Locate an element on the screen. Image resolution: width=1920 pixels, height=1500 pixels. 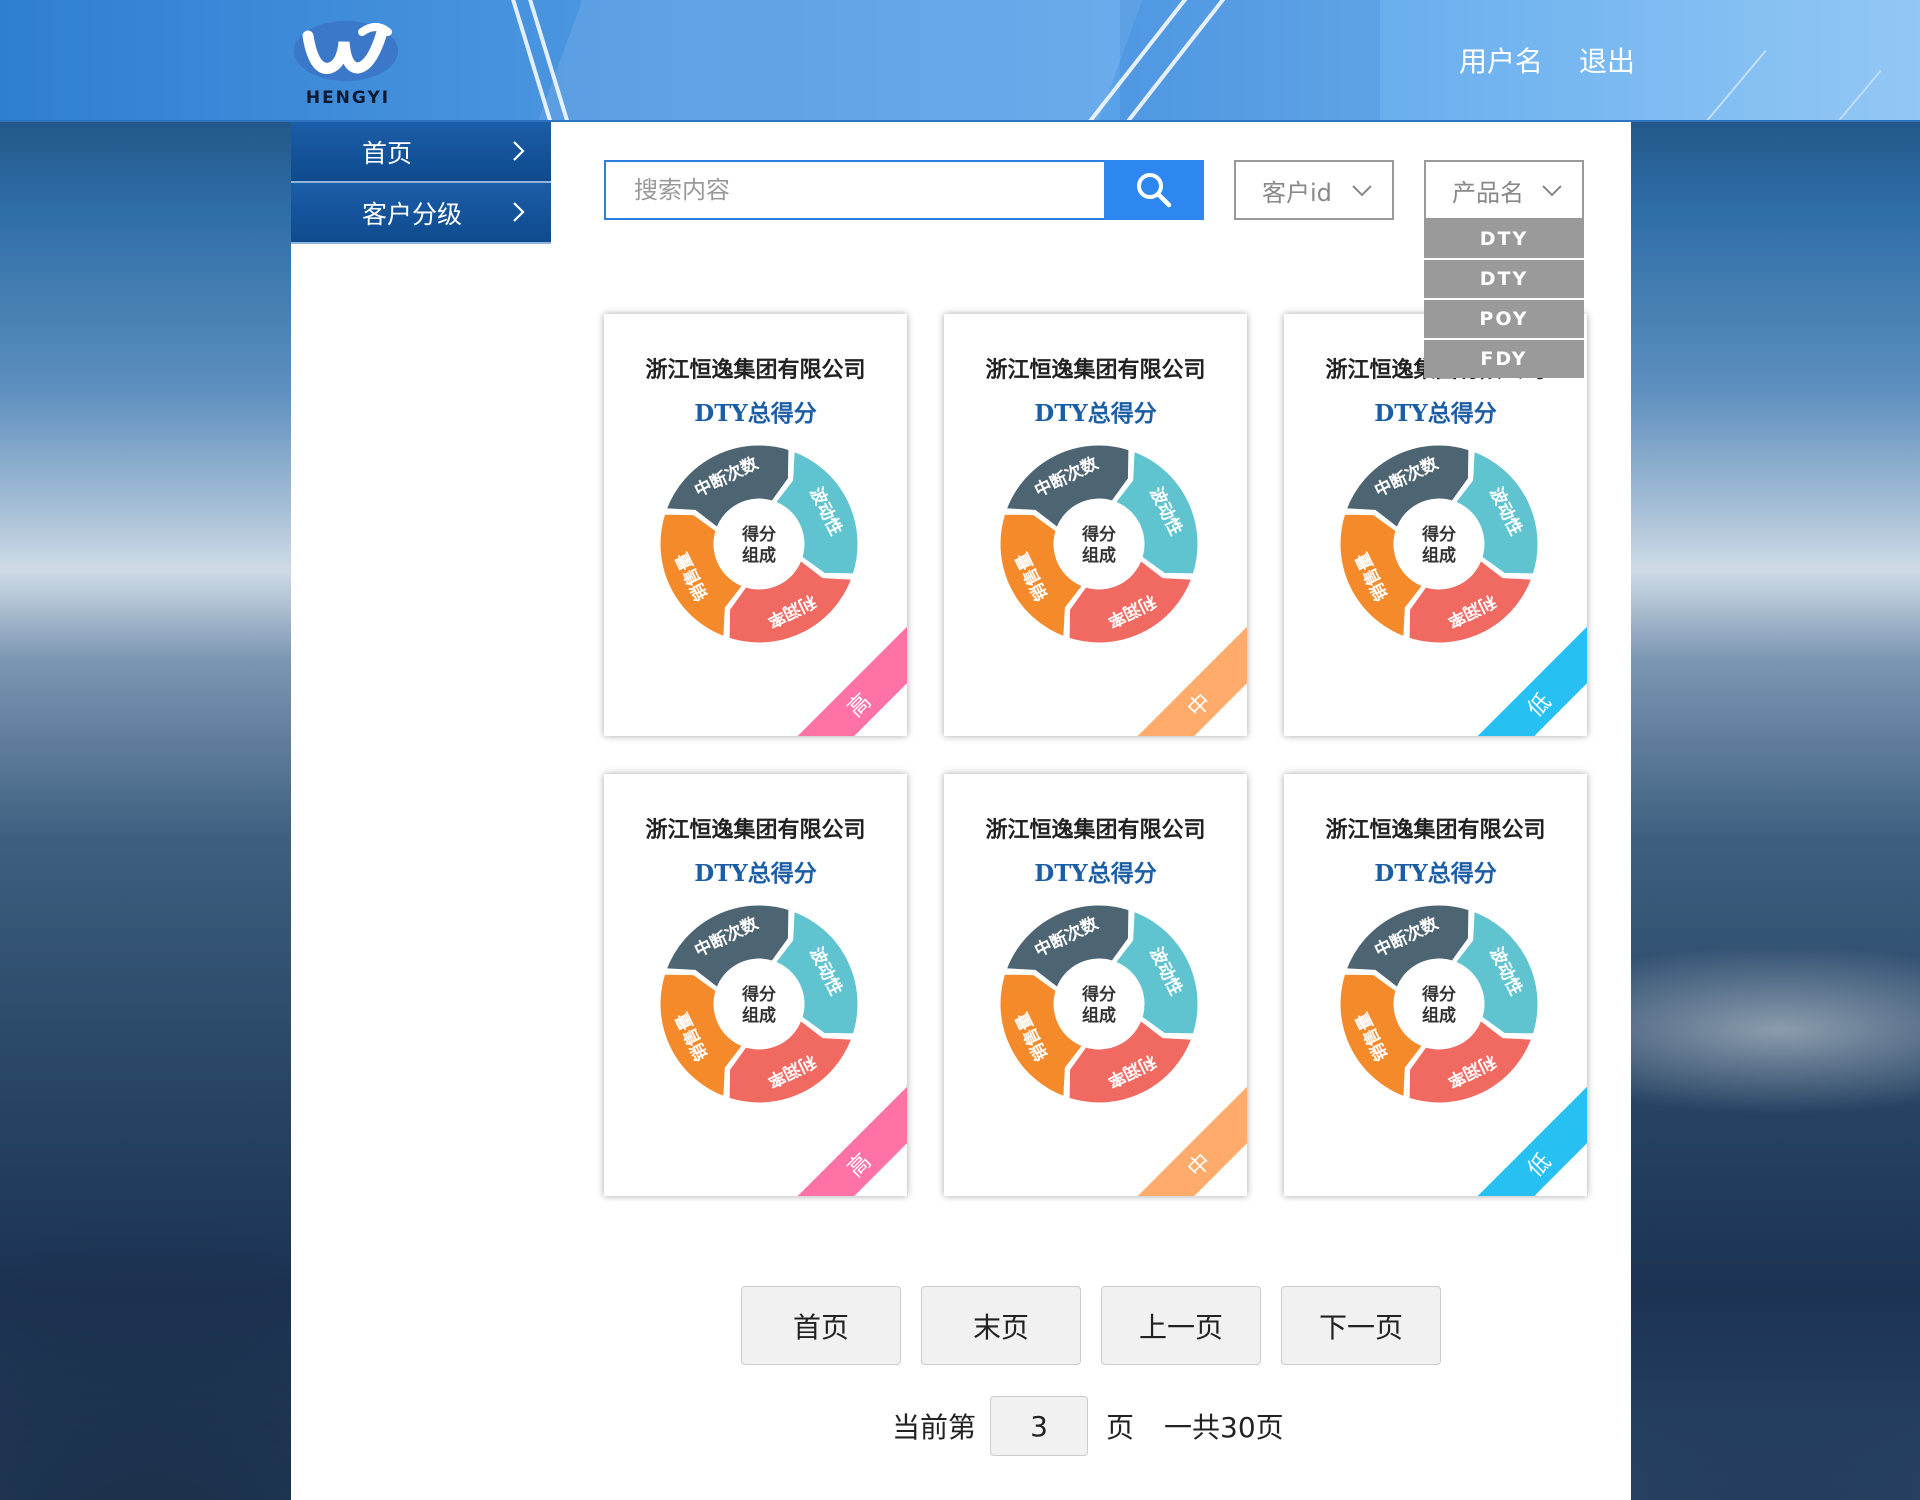
product-select: 产品名 is located at coordinates (1504, 190).